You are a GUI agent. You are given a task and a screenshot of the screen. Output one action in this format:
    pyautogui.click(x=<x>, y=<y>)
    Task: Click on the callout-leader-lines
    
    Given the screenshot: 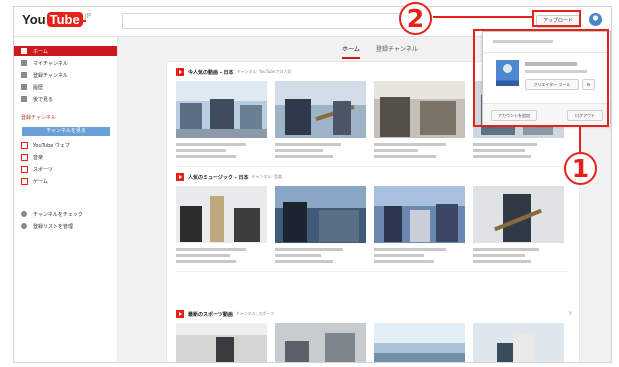 What is the action you would take?
    pyautogui.click(x=507, y=84)
    